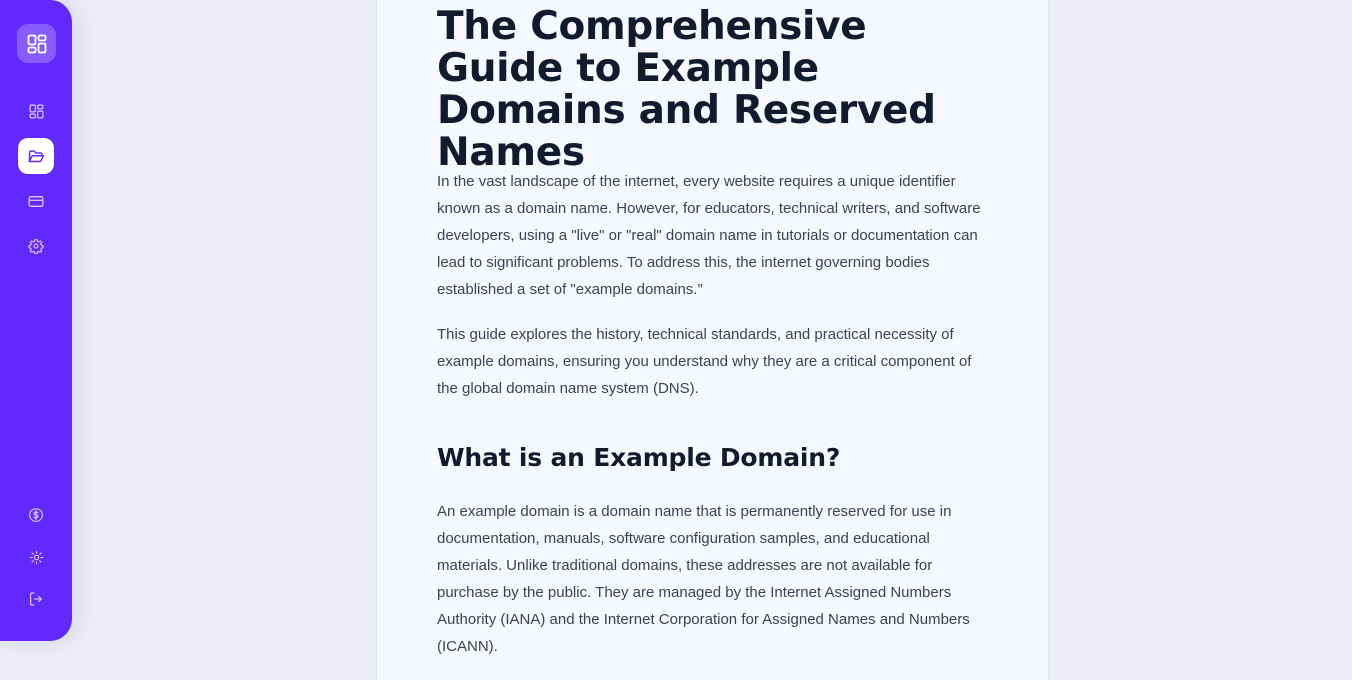 This screenshot has height=680, width=1352. I want to click on folder-open-icon, so click(36, 155).